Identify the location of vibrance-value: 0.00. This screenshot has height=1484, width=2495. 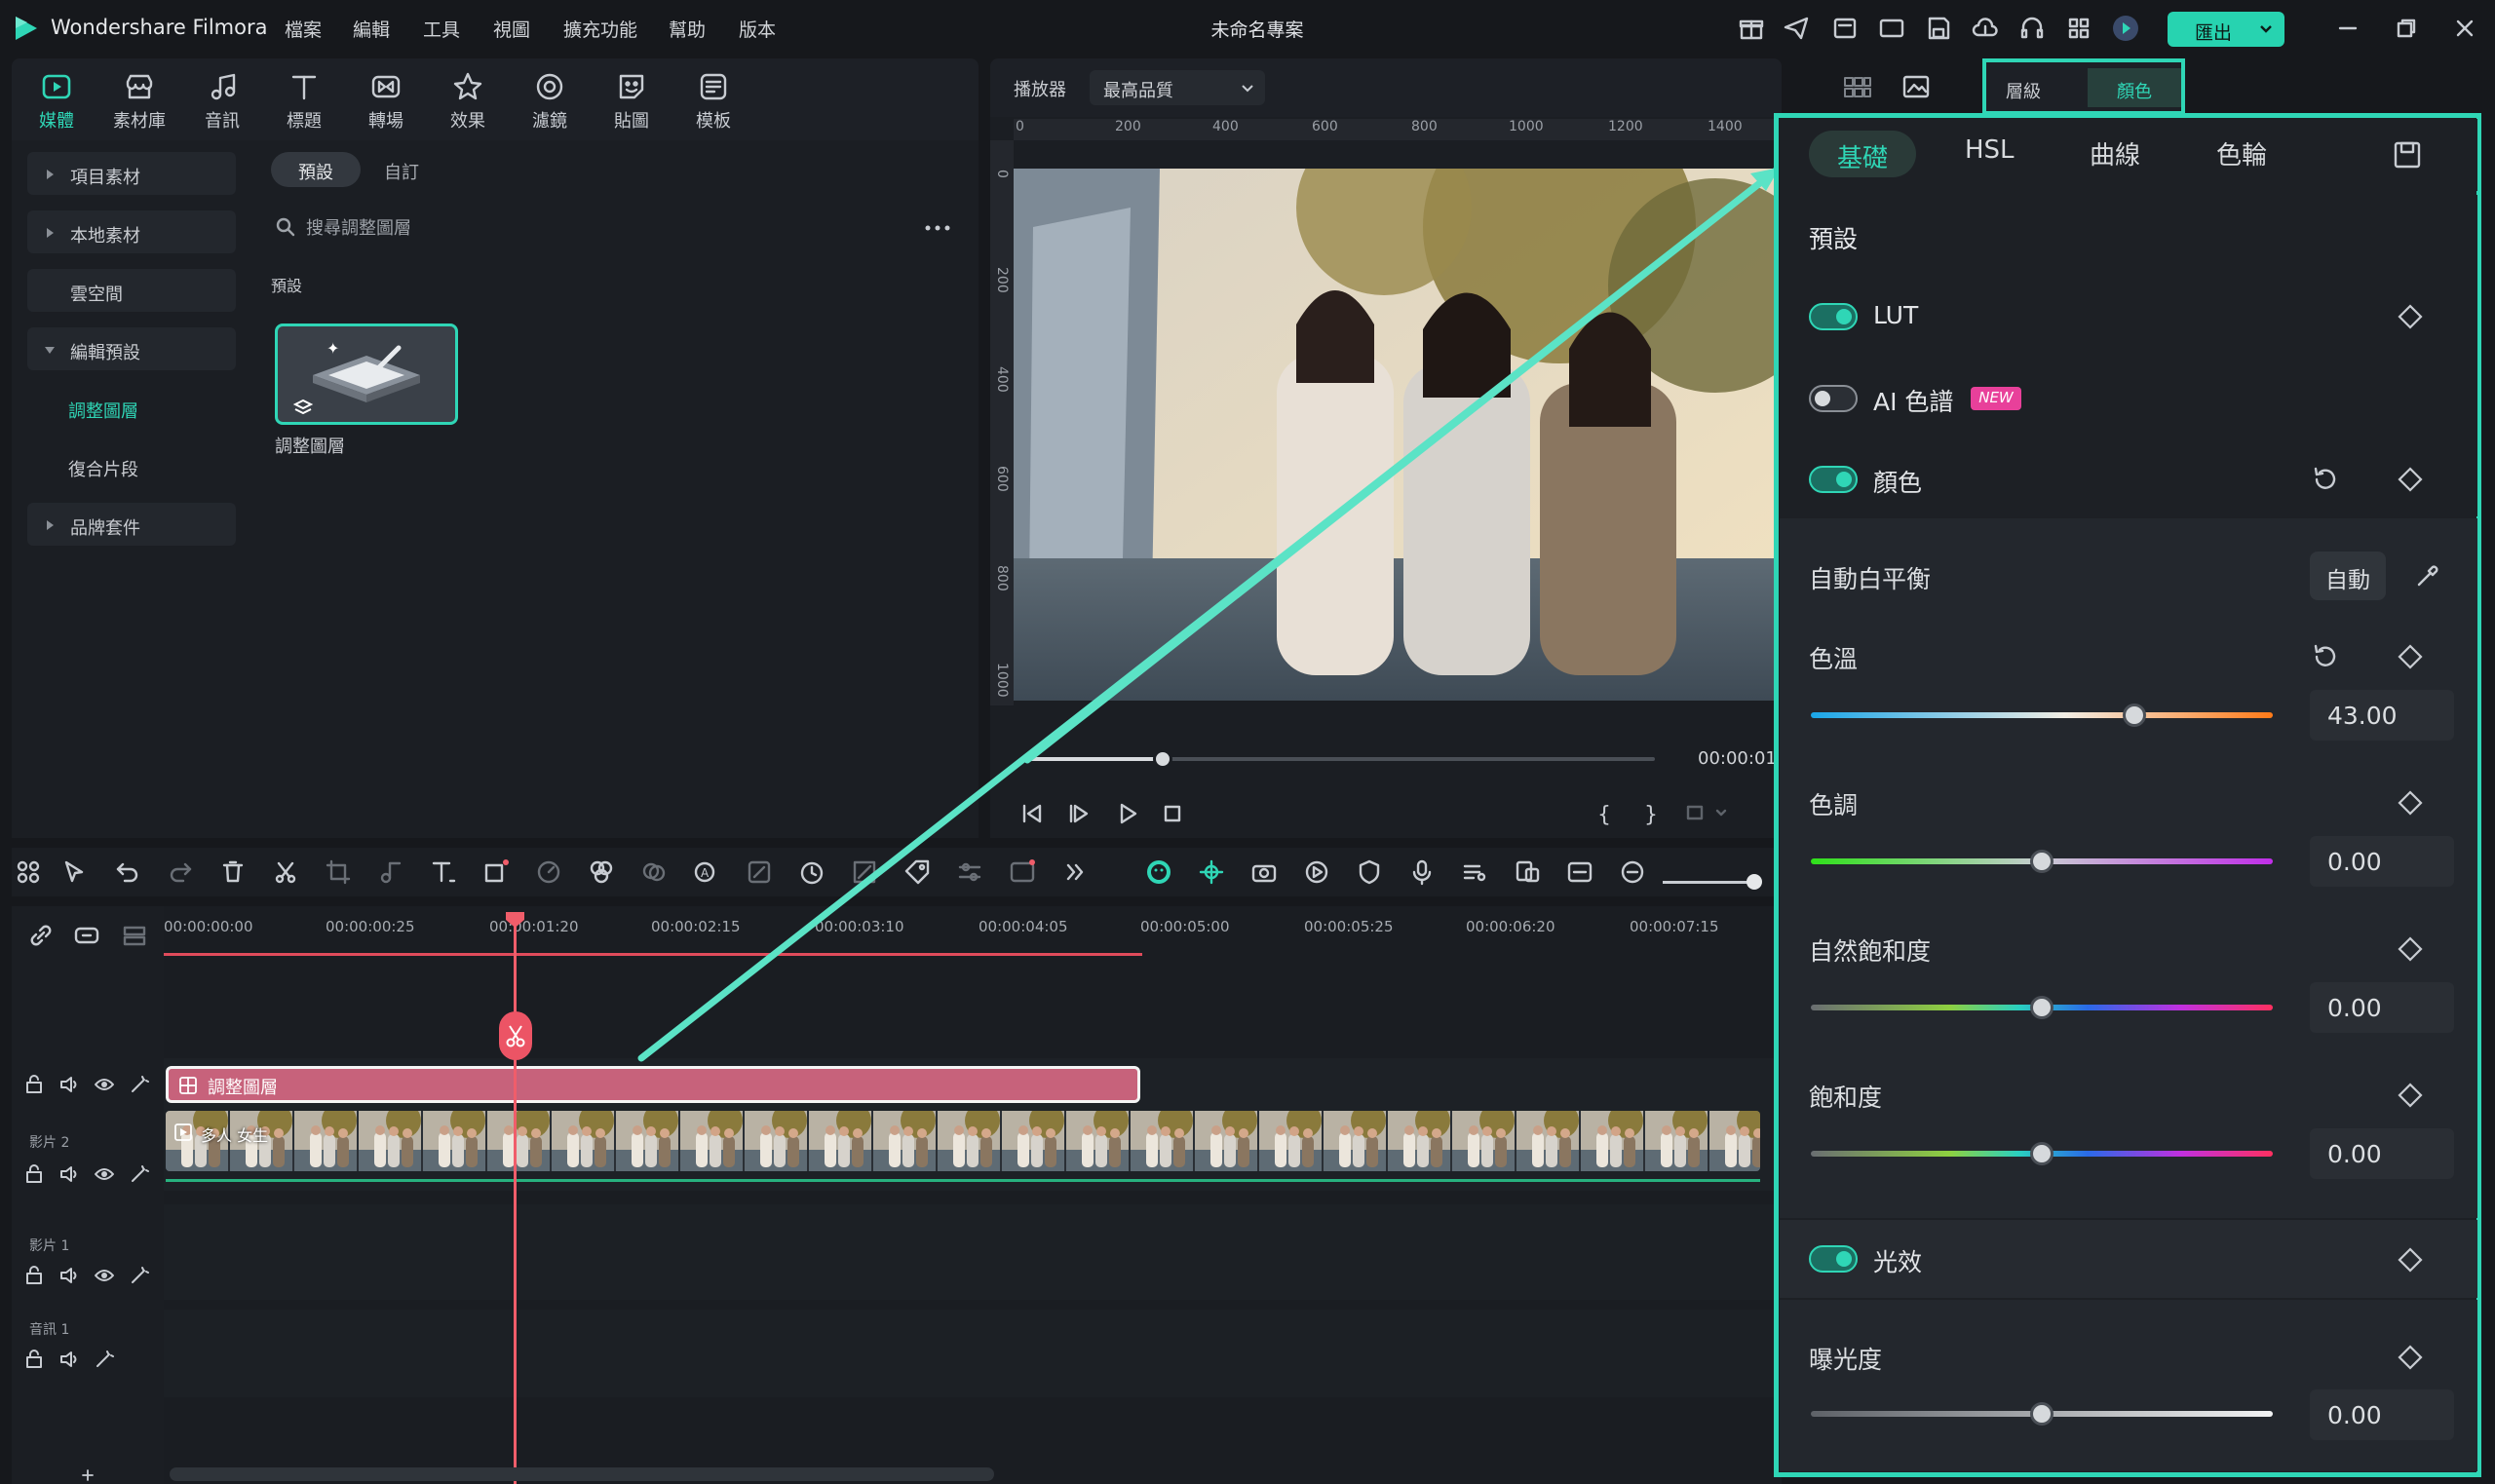
(2382, 1007).